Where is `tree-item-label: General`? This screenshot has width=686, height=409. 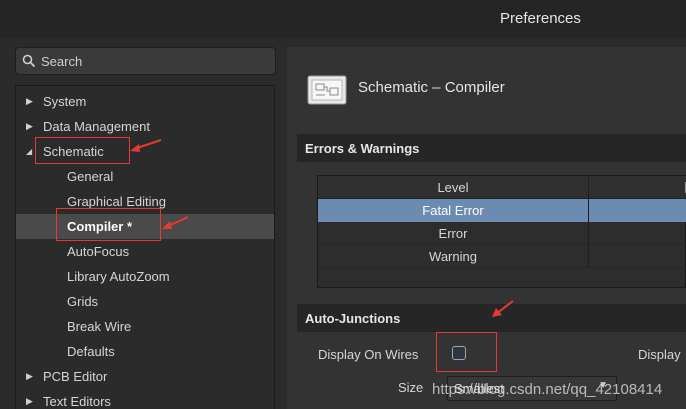
tree-item-label: General is located at coordinates (90, 176).